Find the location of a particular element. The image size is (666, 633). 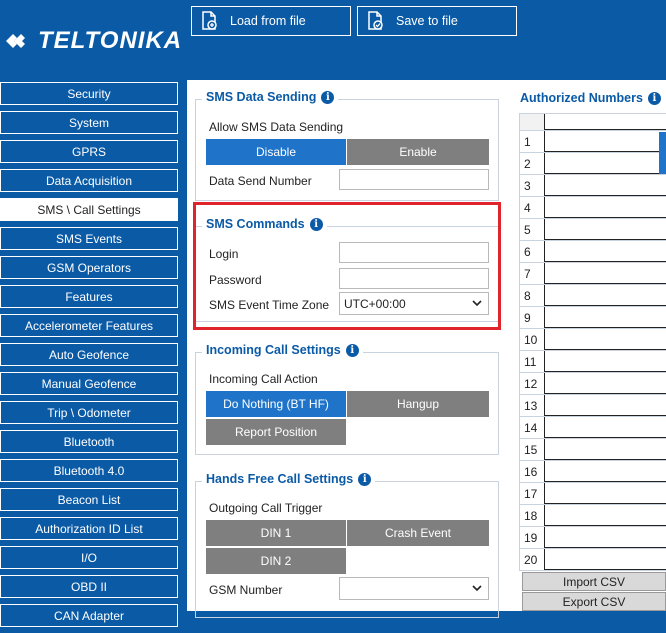

save-to-file-button: Save to file is located at coordinates (437, 21).